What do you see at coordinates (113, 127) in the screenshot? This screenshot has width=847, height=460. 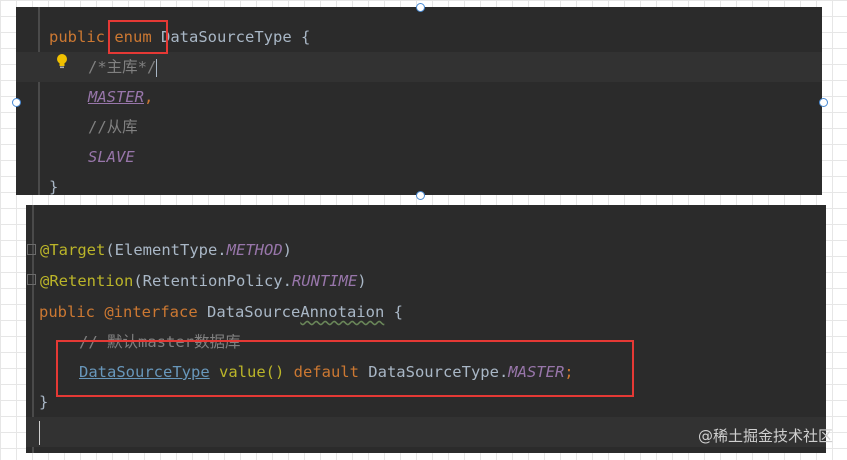 I see `comment-slave: //从库` at bounding box center [113, 127].